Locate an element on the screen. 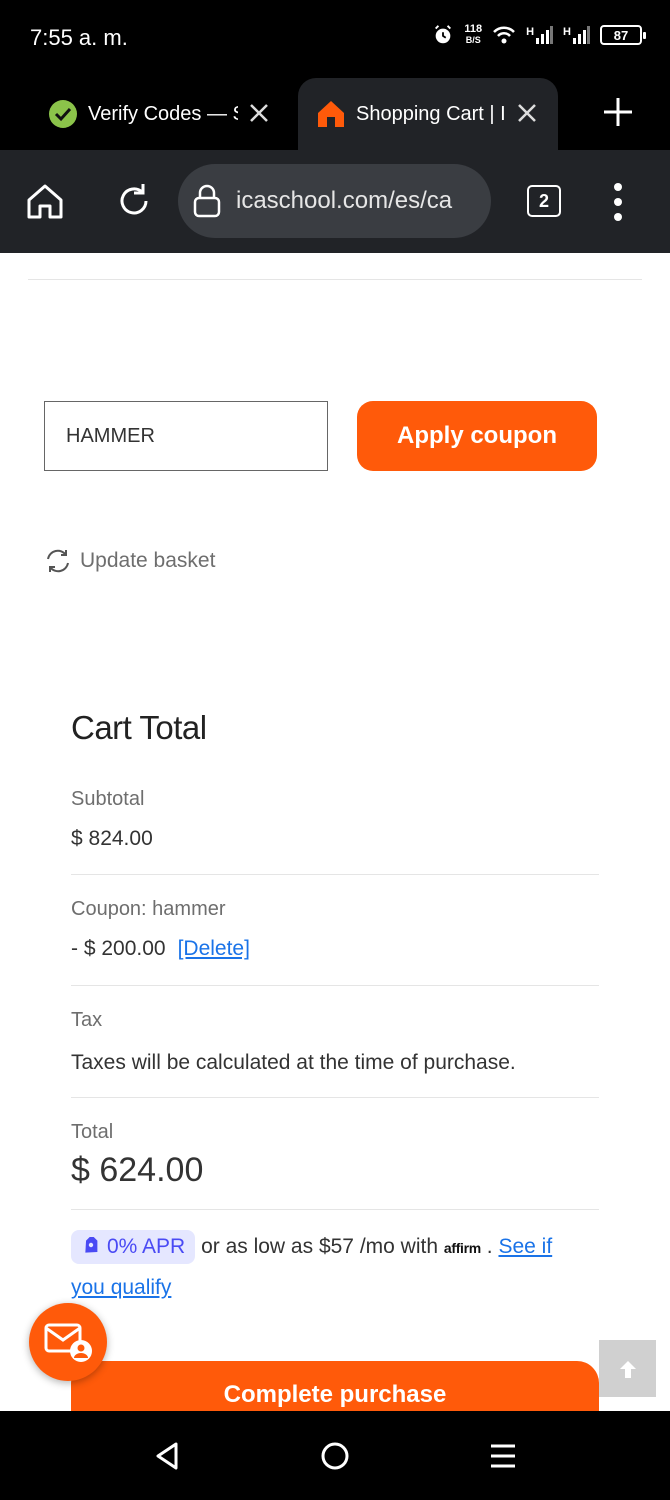  tab-shopping-cart: Shopping Cart | I is located at coordinates (428, 114).